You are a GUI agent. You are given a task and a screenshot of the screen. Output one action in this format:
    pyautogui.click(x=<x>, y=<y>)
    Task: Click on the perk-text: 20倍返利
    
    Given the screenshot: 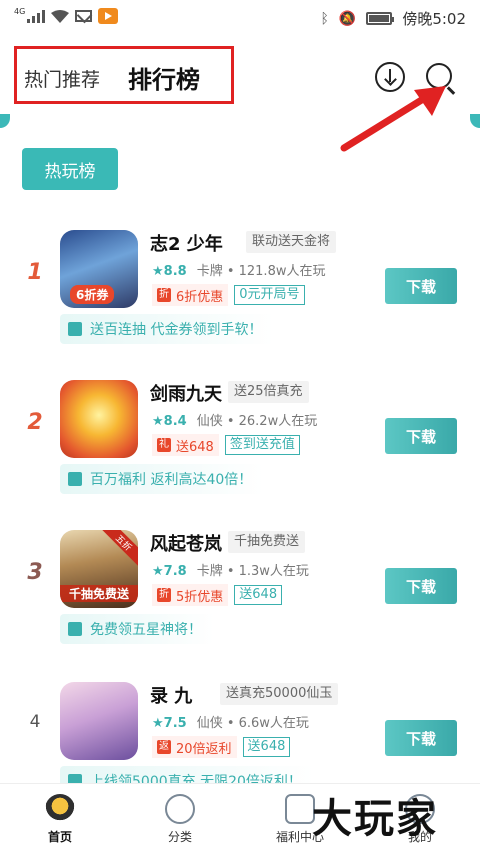 What is the action you would take?
    pyautogui.click(x=204, y=749)
    